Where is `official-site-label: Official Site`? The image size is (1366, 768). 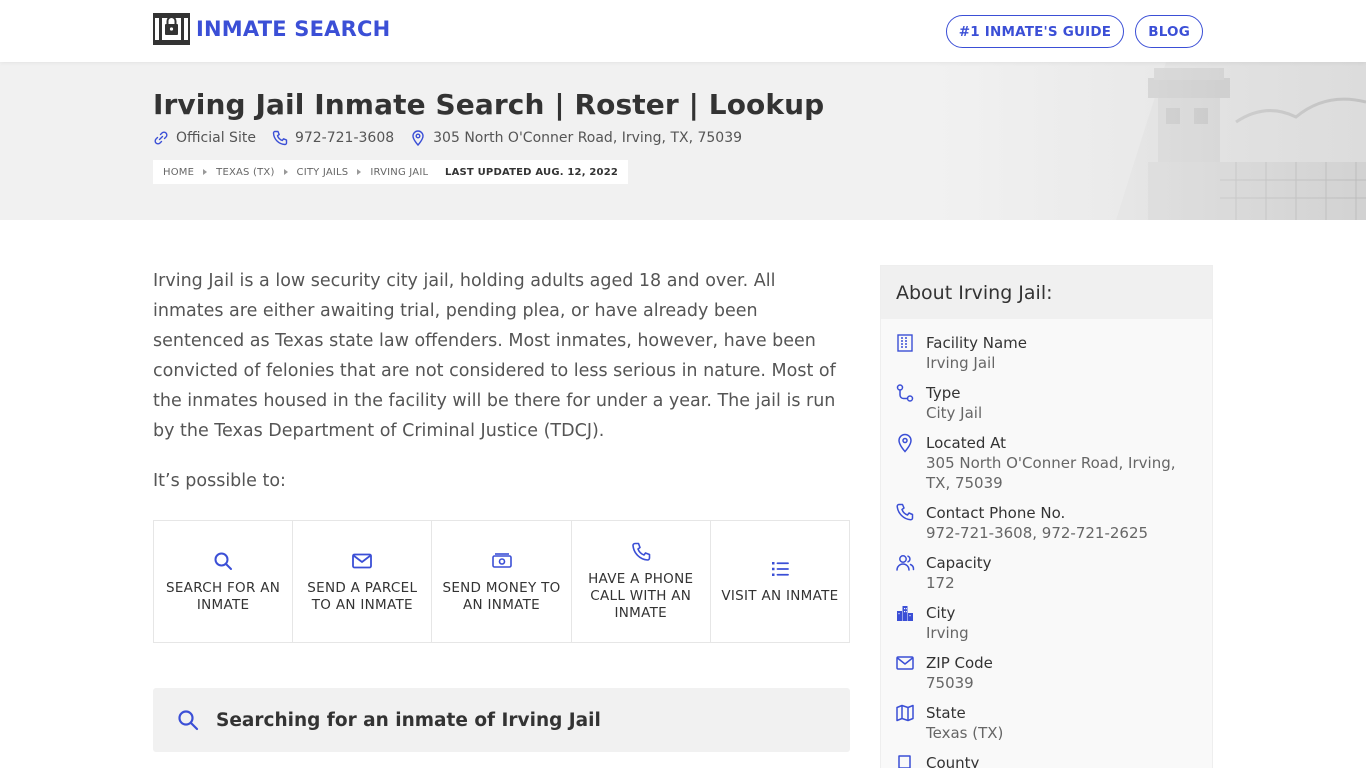
official-site-label: Official Site is located at coordinates (216, 138).